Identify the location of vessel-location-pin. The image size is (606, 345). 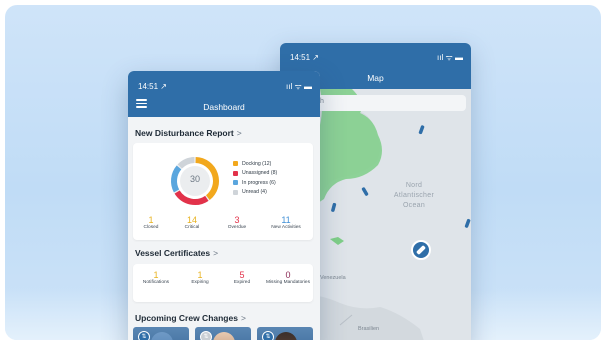
(421, 250).